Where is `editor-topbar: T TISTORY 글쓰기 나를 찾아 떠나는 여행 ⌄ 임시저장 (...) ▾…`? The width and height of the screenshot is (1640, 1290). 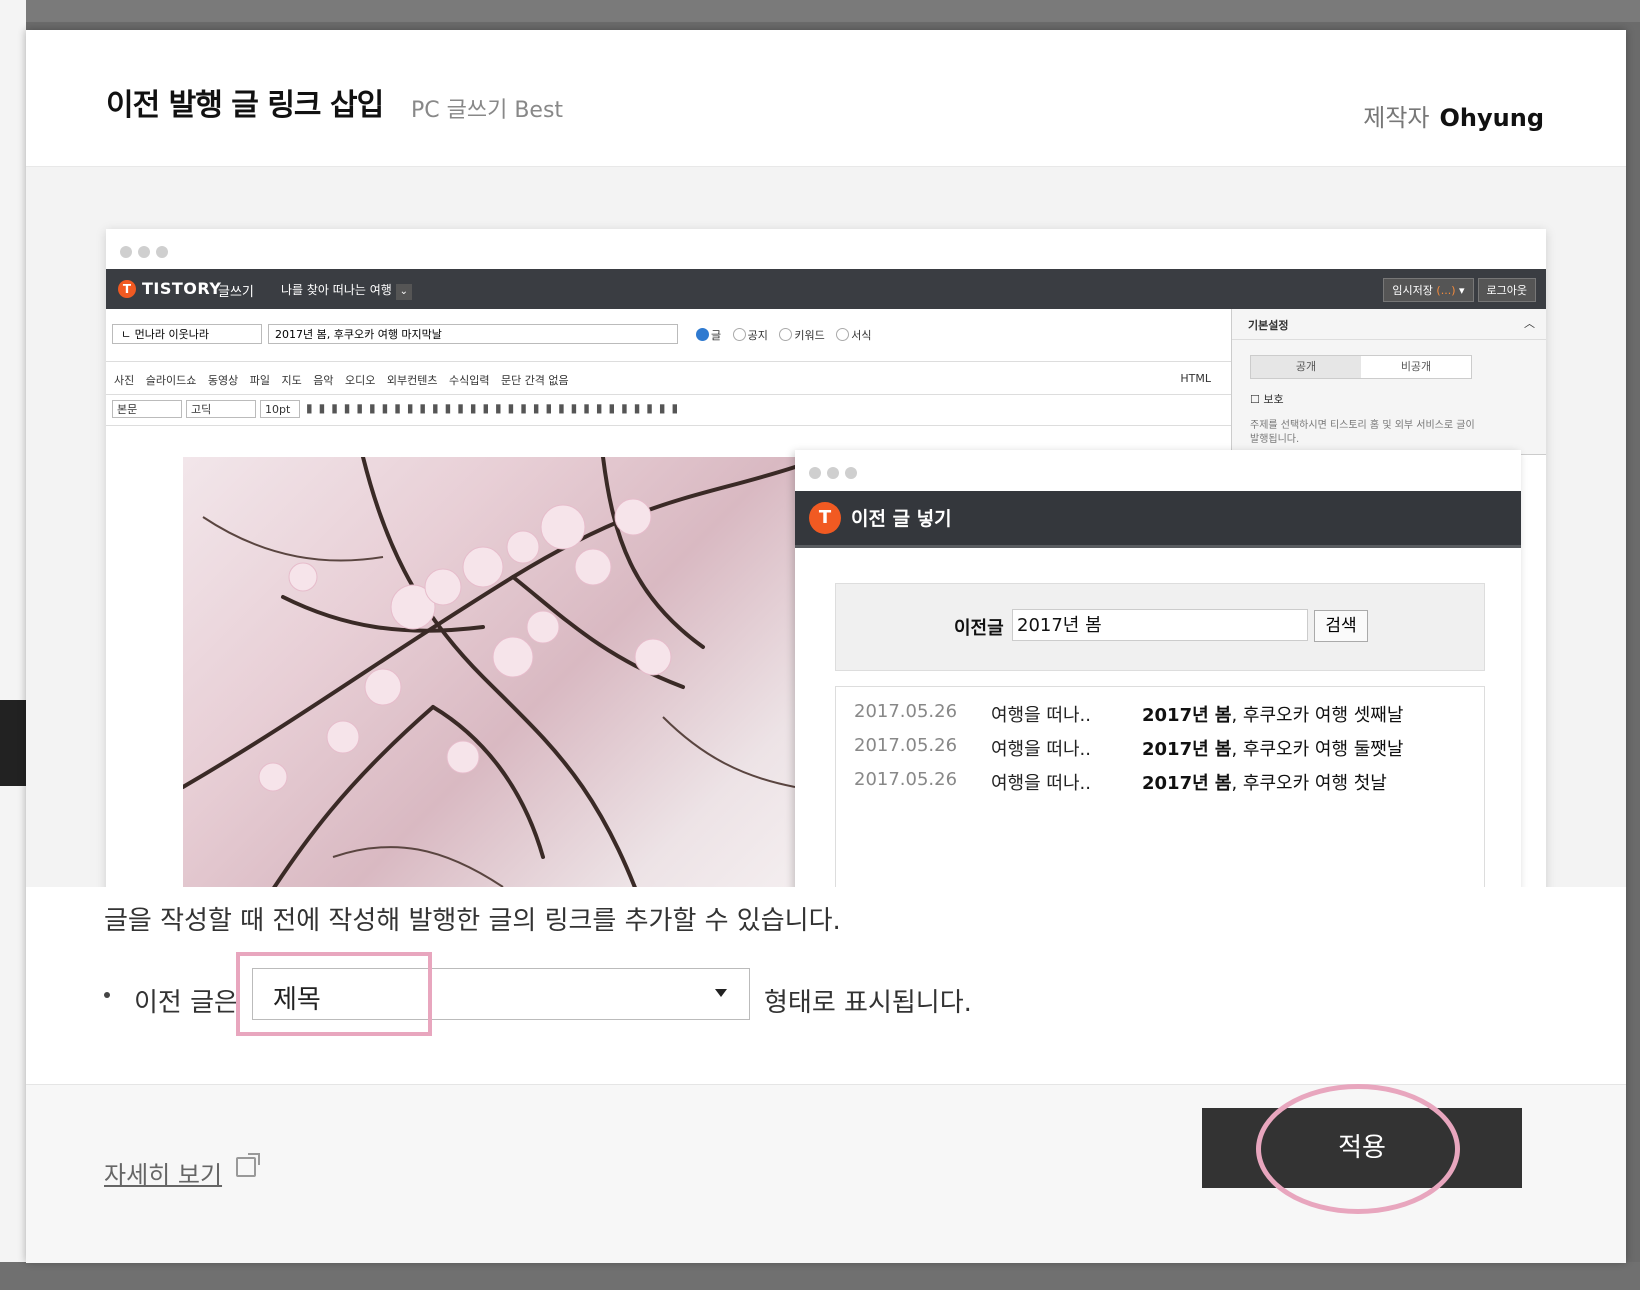
editor-topbar: T TISTORY 글쓰기 나를 찾아 떠나는 여행 ⌄ 임시저장 (...) ▾… is located at coordinates (826, 289).